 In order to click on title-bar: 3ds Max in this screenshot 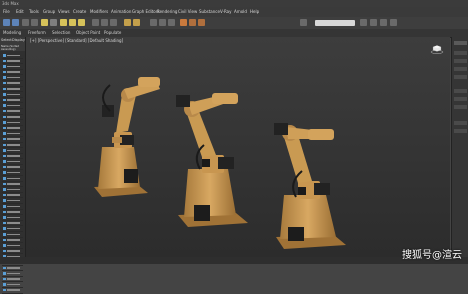, I will do `click(234, 3)`.